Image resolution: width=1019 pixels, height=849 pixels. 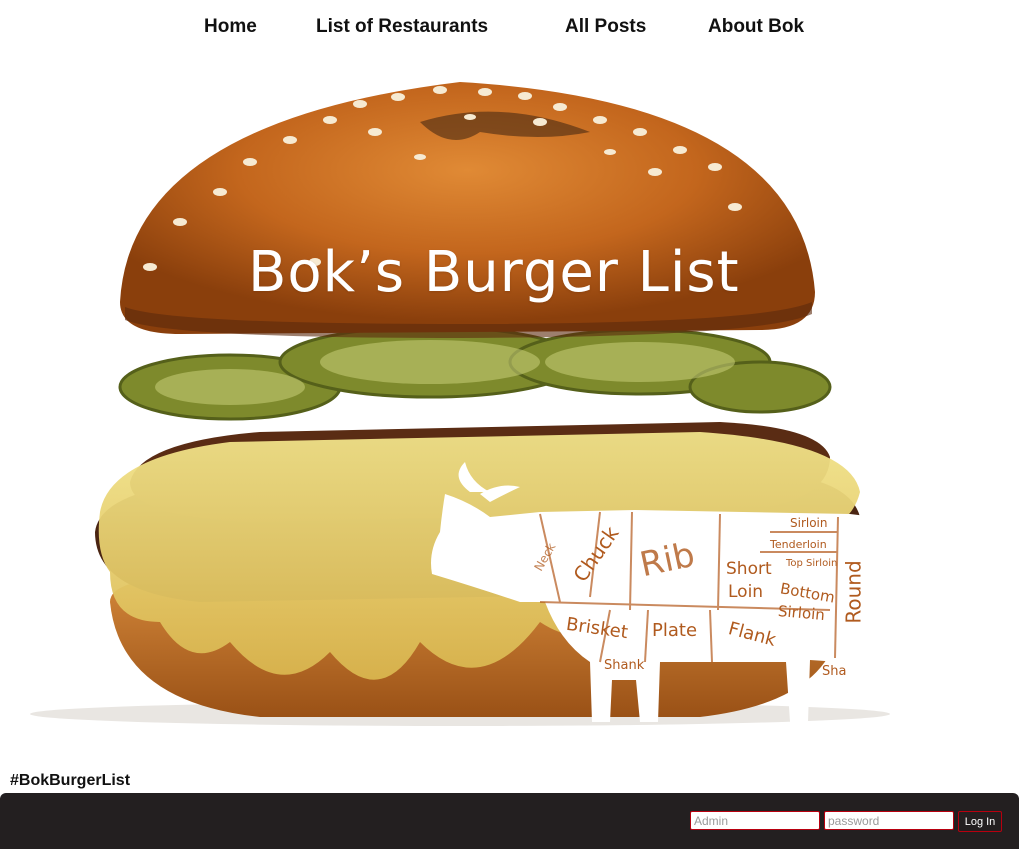 What do you see at coordinates (980, 821) in the screenshot?
I see `login-button: Log In` at bounding box center [980, 821].